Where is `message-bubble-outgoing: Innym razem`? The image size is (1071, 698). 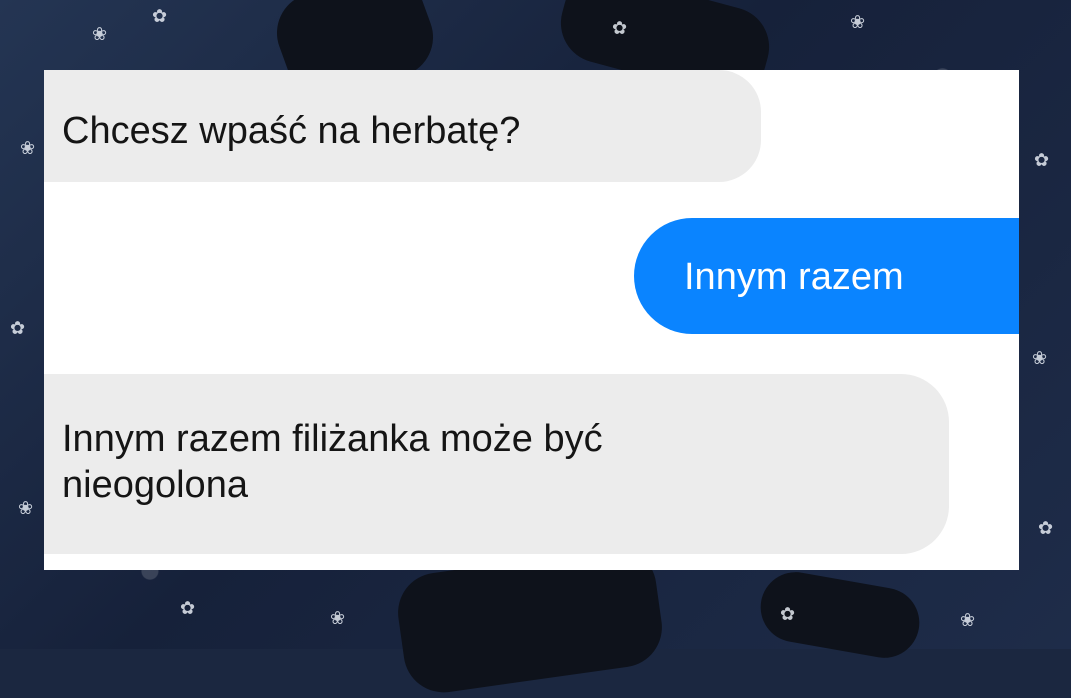
message-bubble-outgoing: Innym razem is located at coordinates (826, 276).